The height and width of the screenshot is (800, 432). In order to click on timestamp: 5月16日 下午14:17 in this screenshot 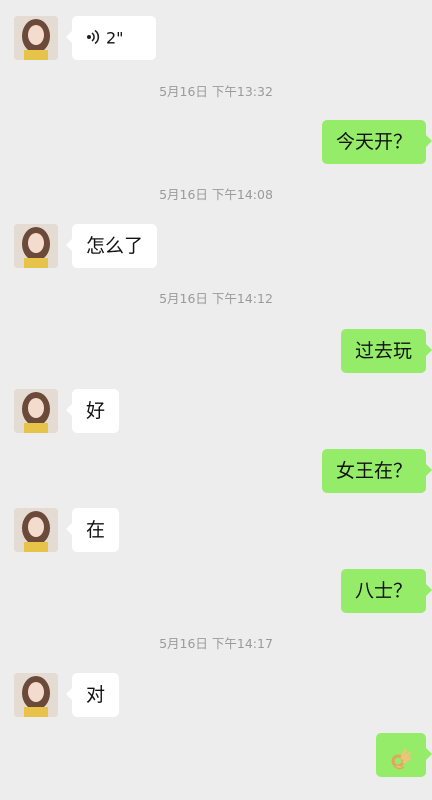, I will do `click(216, 643)`.